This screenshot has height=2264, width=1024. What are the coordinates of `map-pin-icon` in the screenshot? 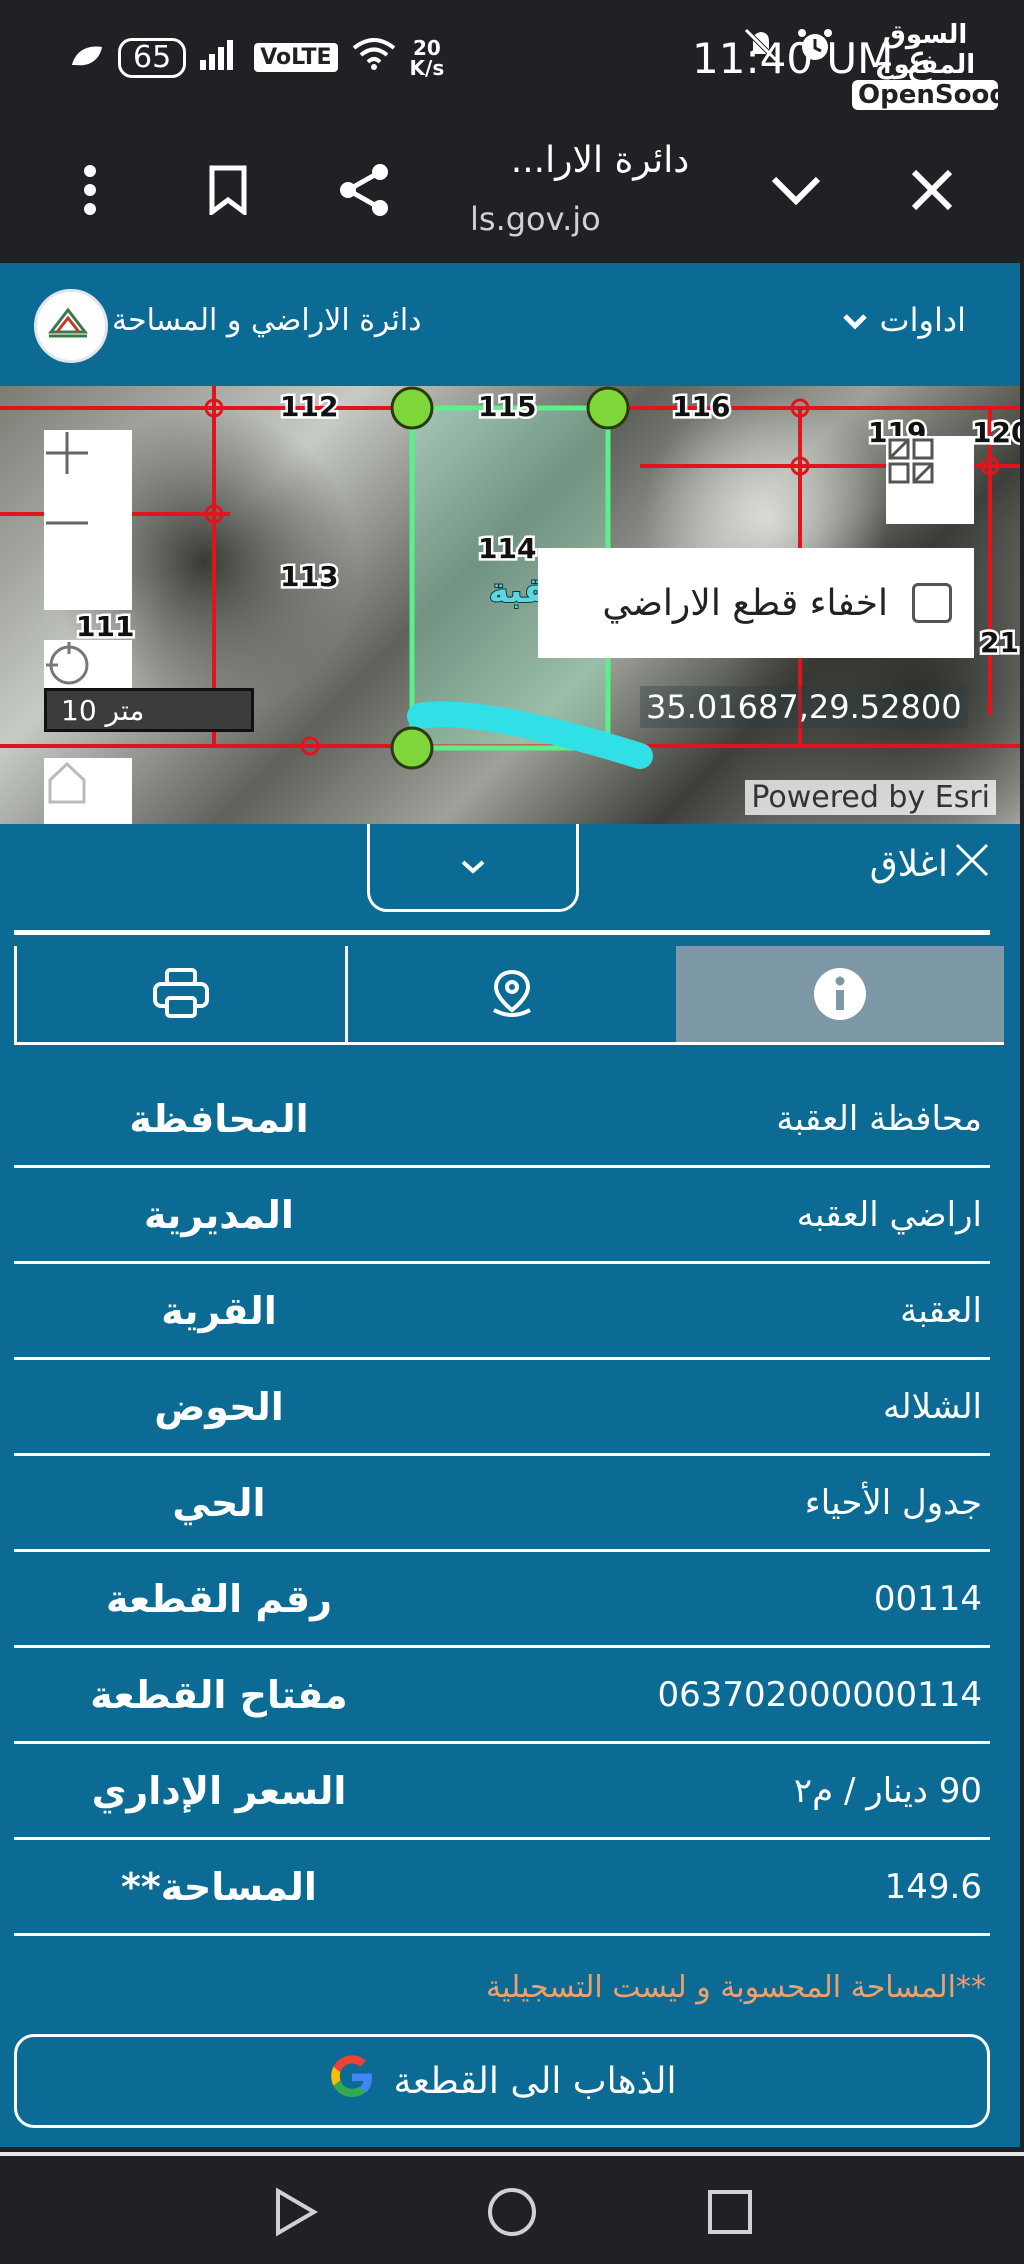 It's located at (512, 993).